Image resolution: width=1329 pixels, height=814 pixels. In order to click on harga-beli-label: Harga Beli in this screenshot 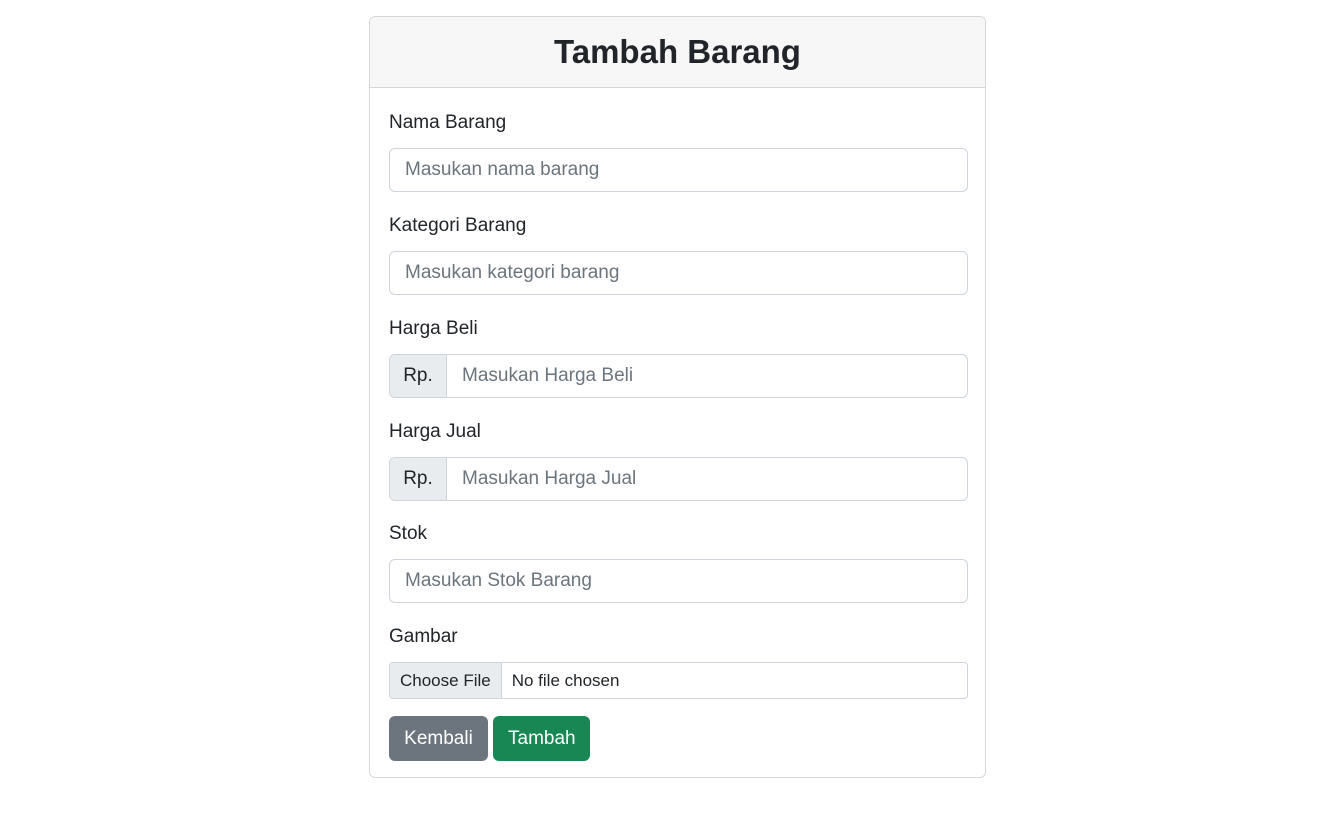, I will do `click(433, 328)`.